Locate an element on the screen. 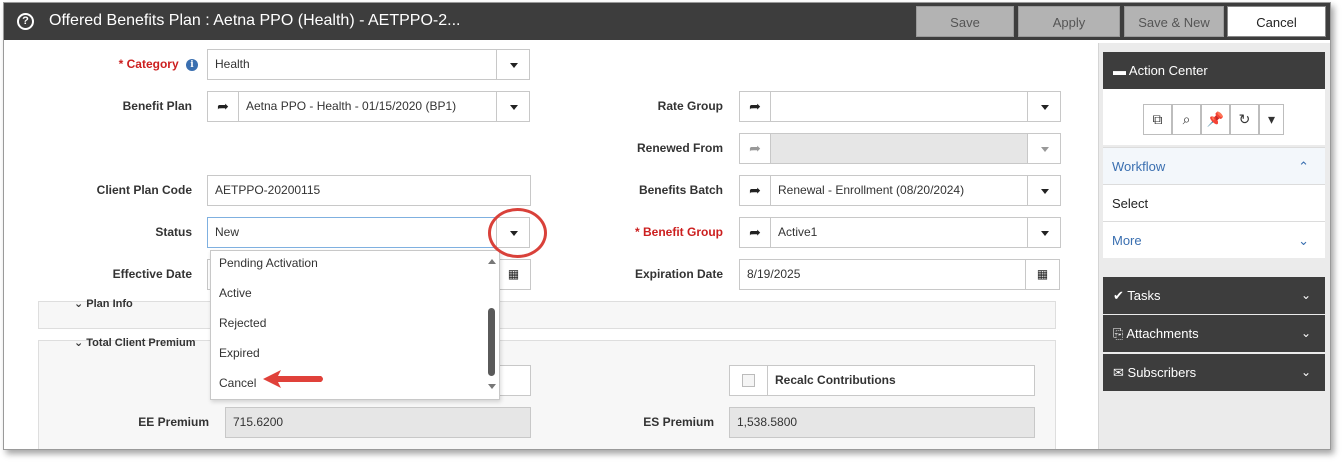 The image size is (1342, 463). recalc-checkbox is located at coordinates (748, 380).